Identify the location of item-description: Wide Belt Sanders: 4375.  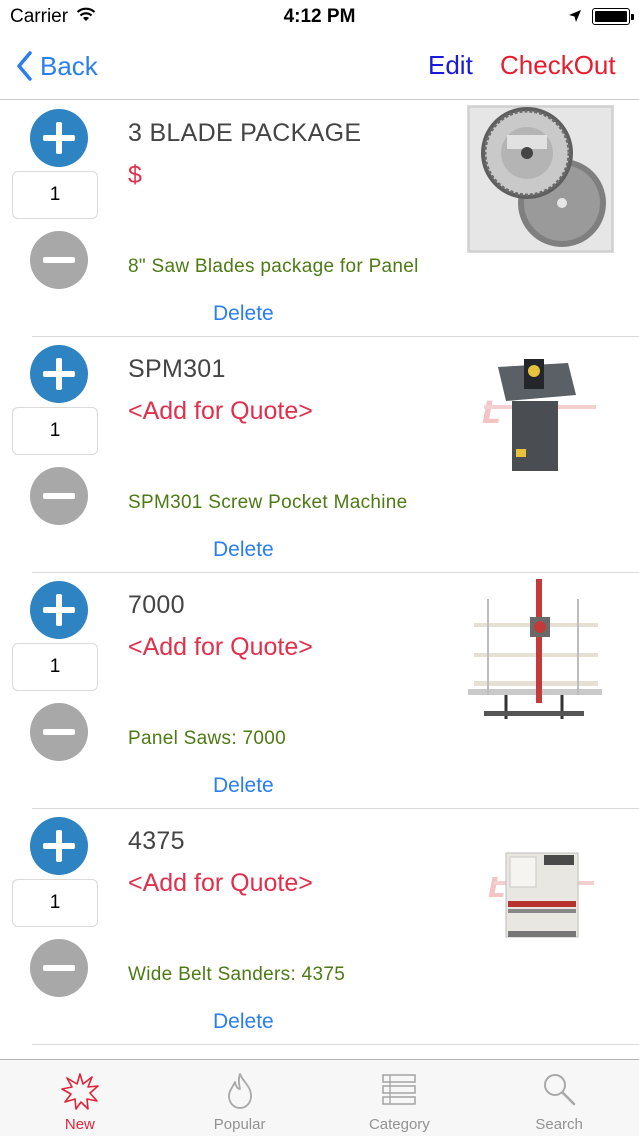
(237, 974).